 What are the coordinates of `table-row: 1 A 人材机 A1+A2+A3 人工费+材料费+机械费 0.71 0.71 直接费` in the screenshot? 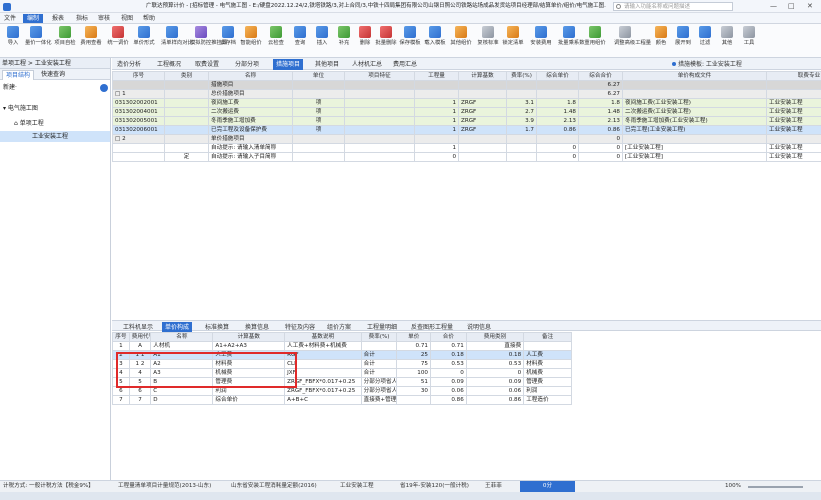 It's located at (342, 346).